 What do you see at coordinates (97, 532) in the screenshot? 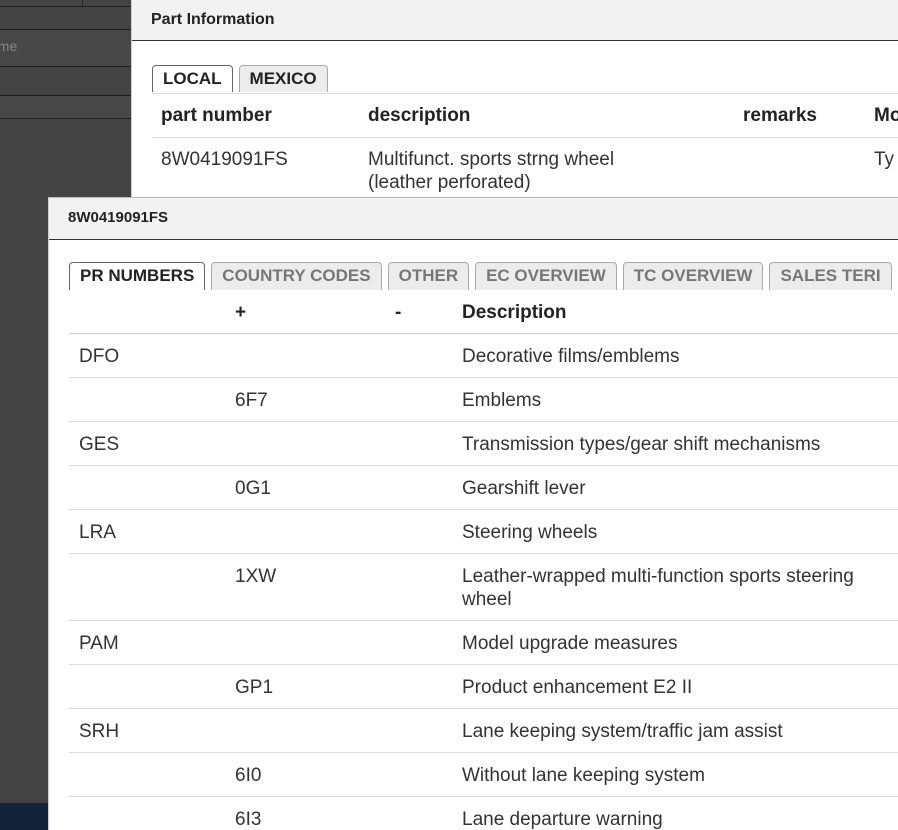
I see `pr-code: LRA` at bounding box center [97, 532].